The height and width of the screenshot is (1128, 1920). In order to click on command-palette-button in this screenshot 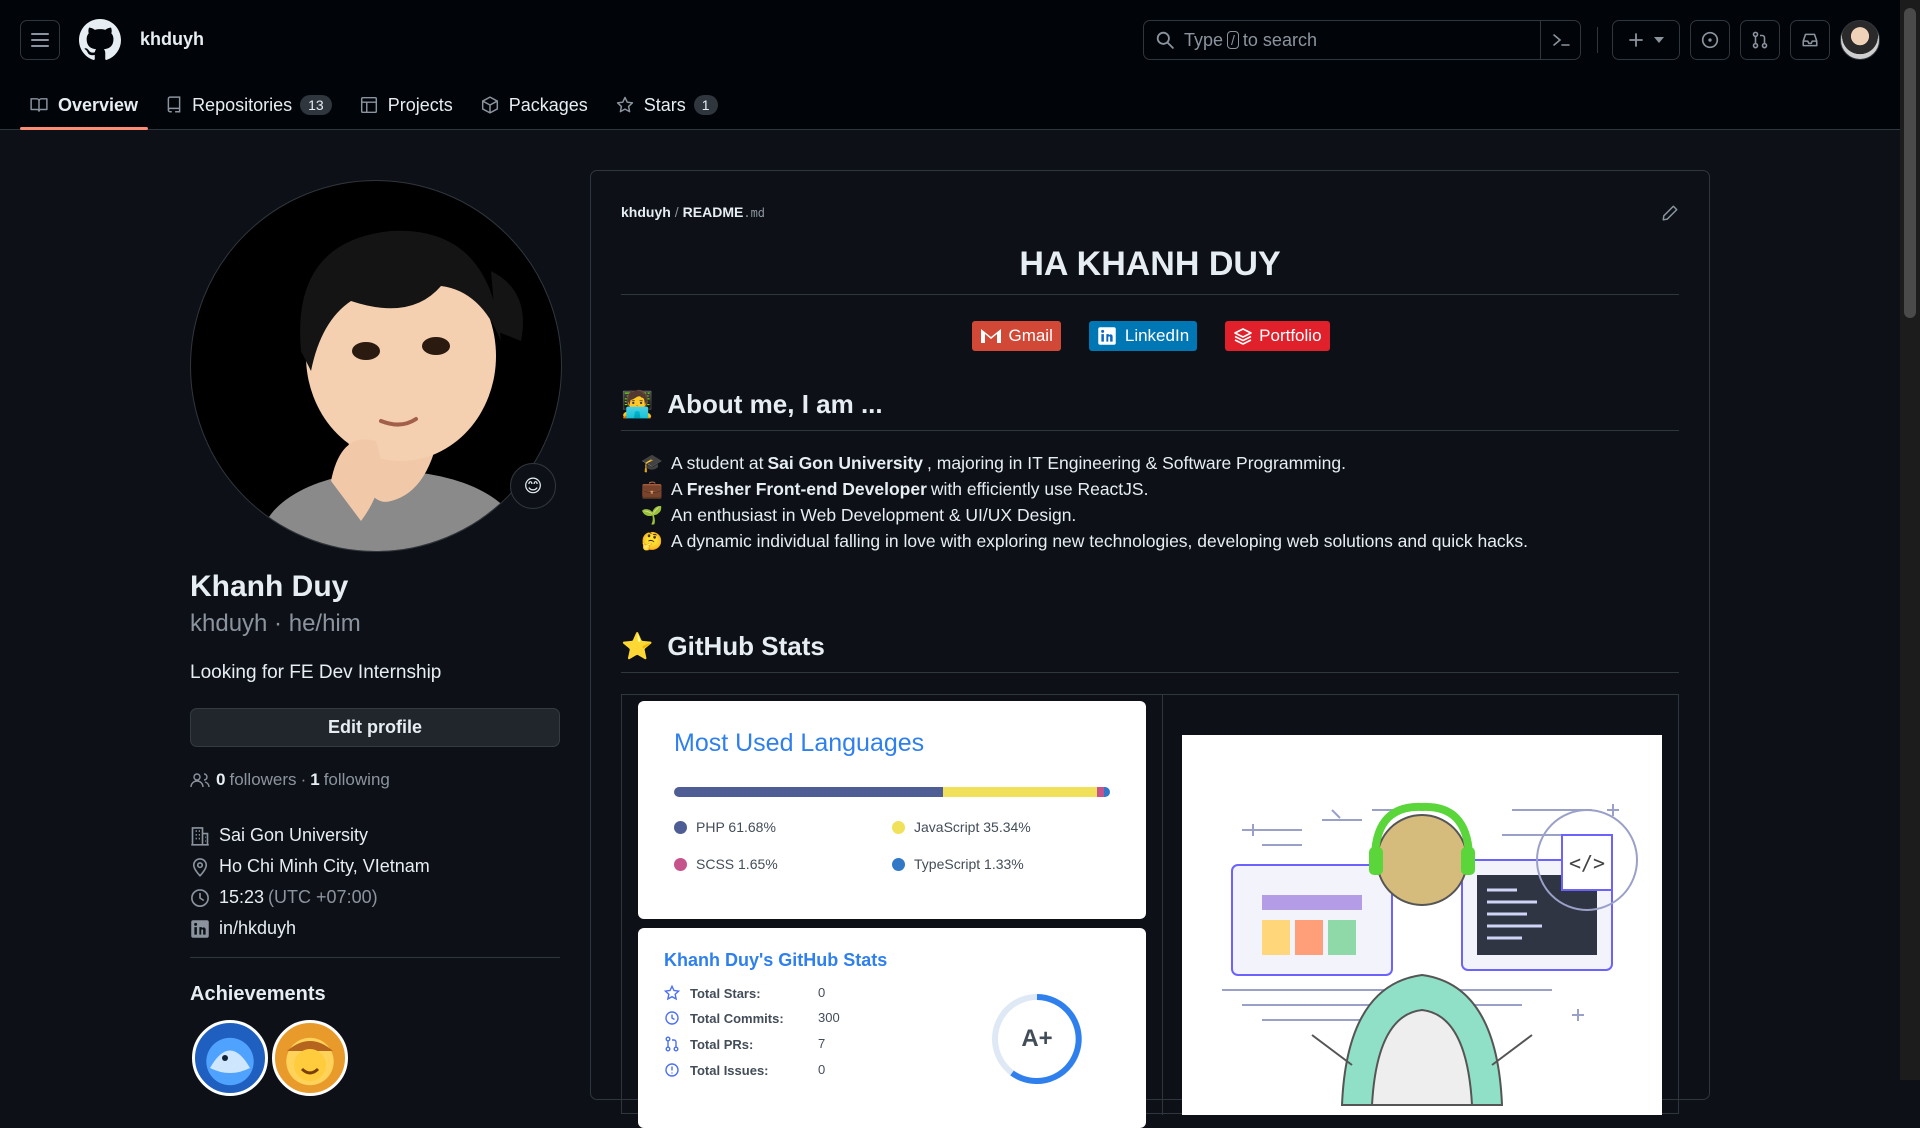, I will do `click(1560, 40)`.